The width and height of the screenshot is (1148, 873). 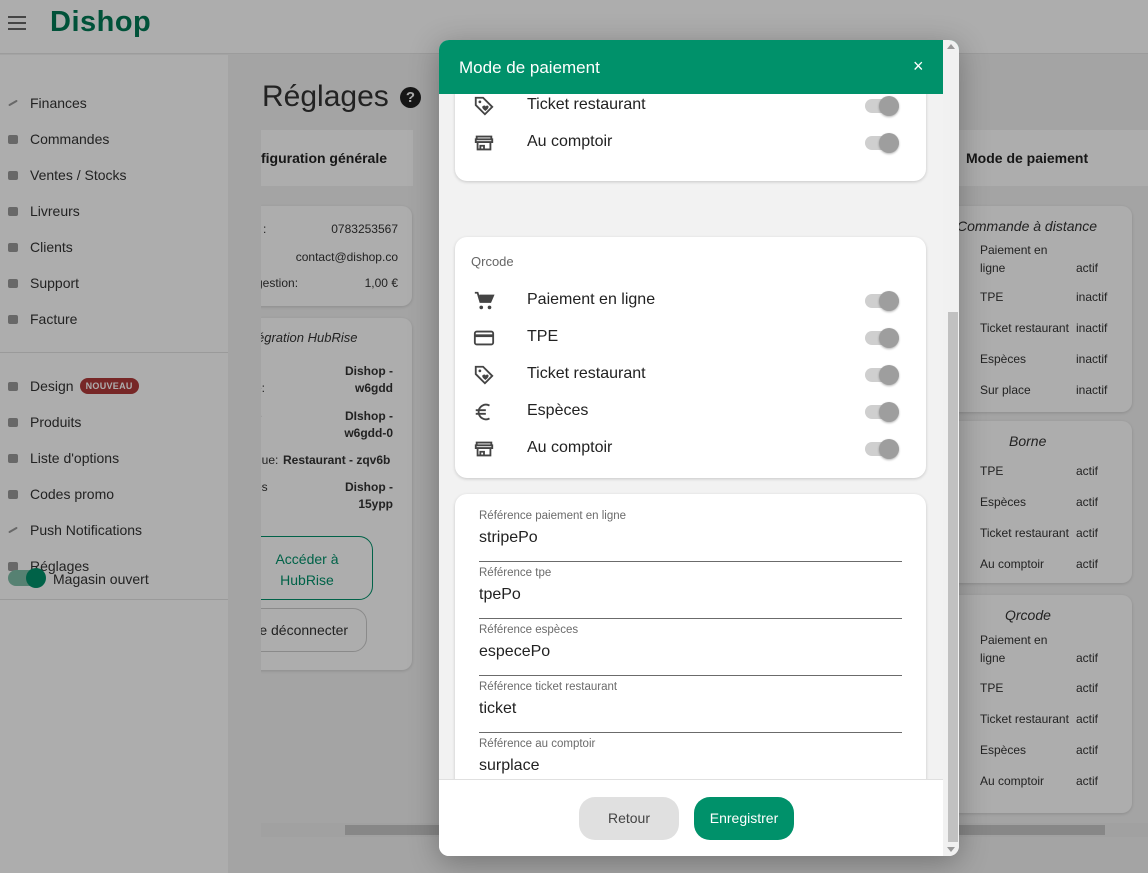 What do you see at coordinates (744, 818) in the screenshot?
I see `save-button: Enregistrer` at bounding box center [744, 818].